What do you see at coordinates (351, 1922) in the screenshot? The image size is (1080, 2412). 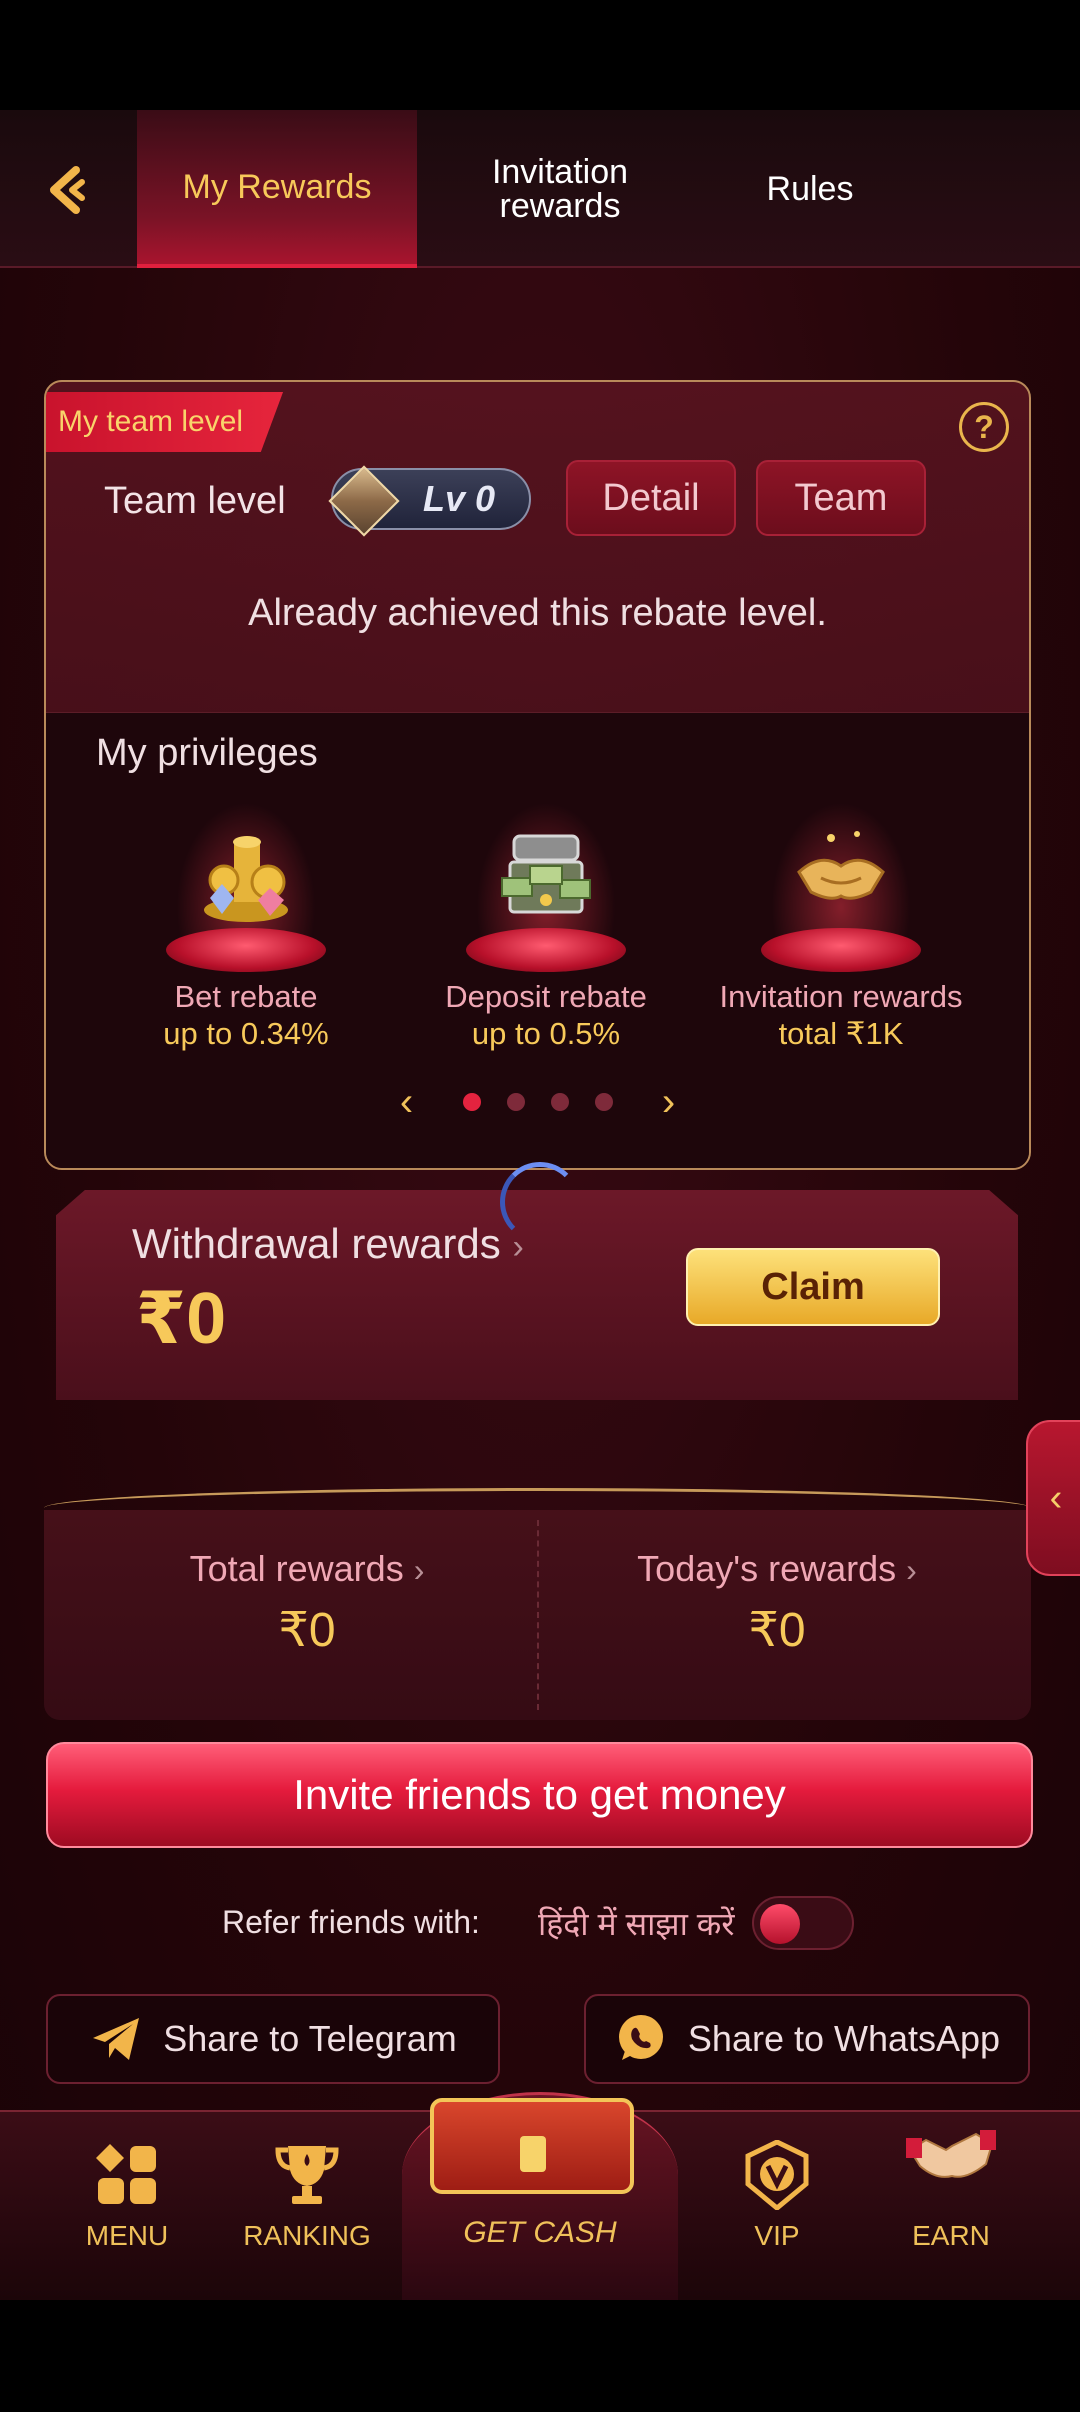 I see `refer-label: Refer friends with:` at bounding box center [351, 1922].